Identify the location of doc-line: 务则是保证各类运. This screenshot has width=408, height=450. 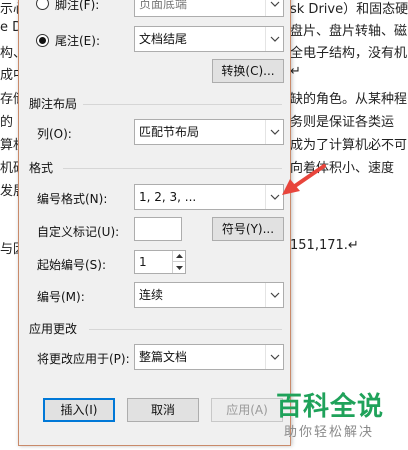
(342, 122).